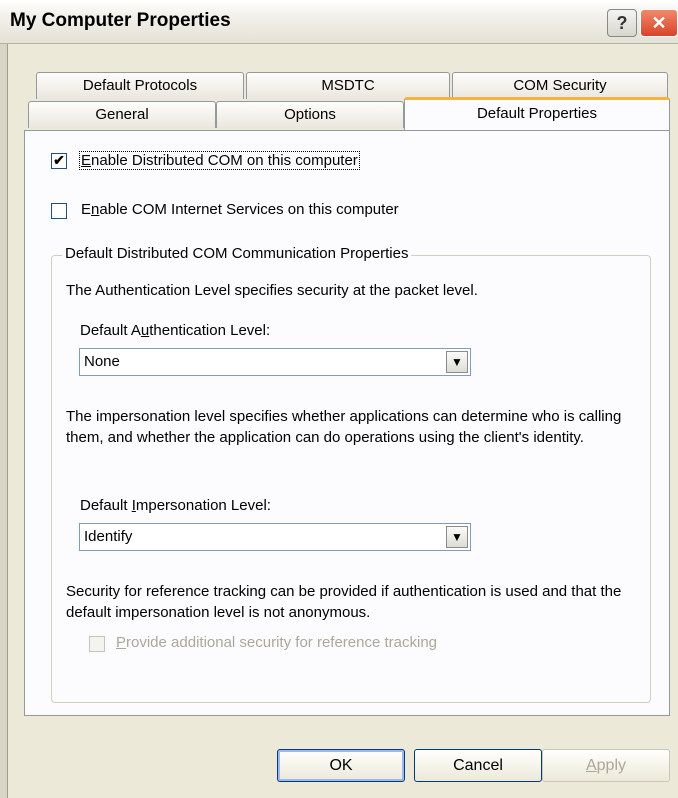 Image resolution: width=678 pixels, height=798 pixels. I want to click on title-bar: My Computer Properties ? ✕, so click(339, 22).